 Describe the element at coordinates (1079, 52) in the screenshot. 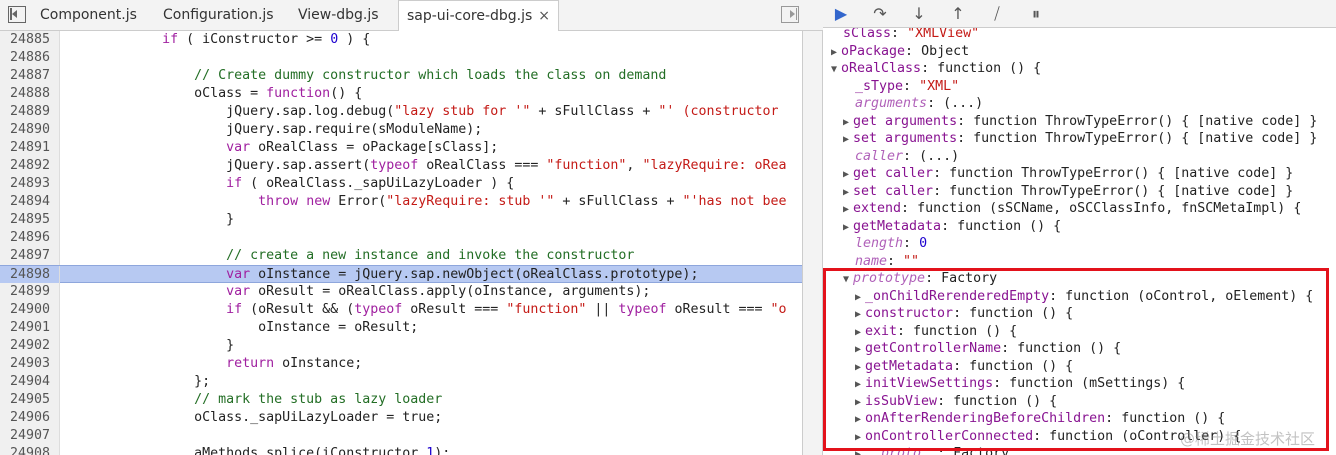

I see `scope-property-row: ▶ oPackage: Object` at that location.